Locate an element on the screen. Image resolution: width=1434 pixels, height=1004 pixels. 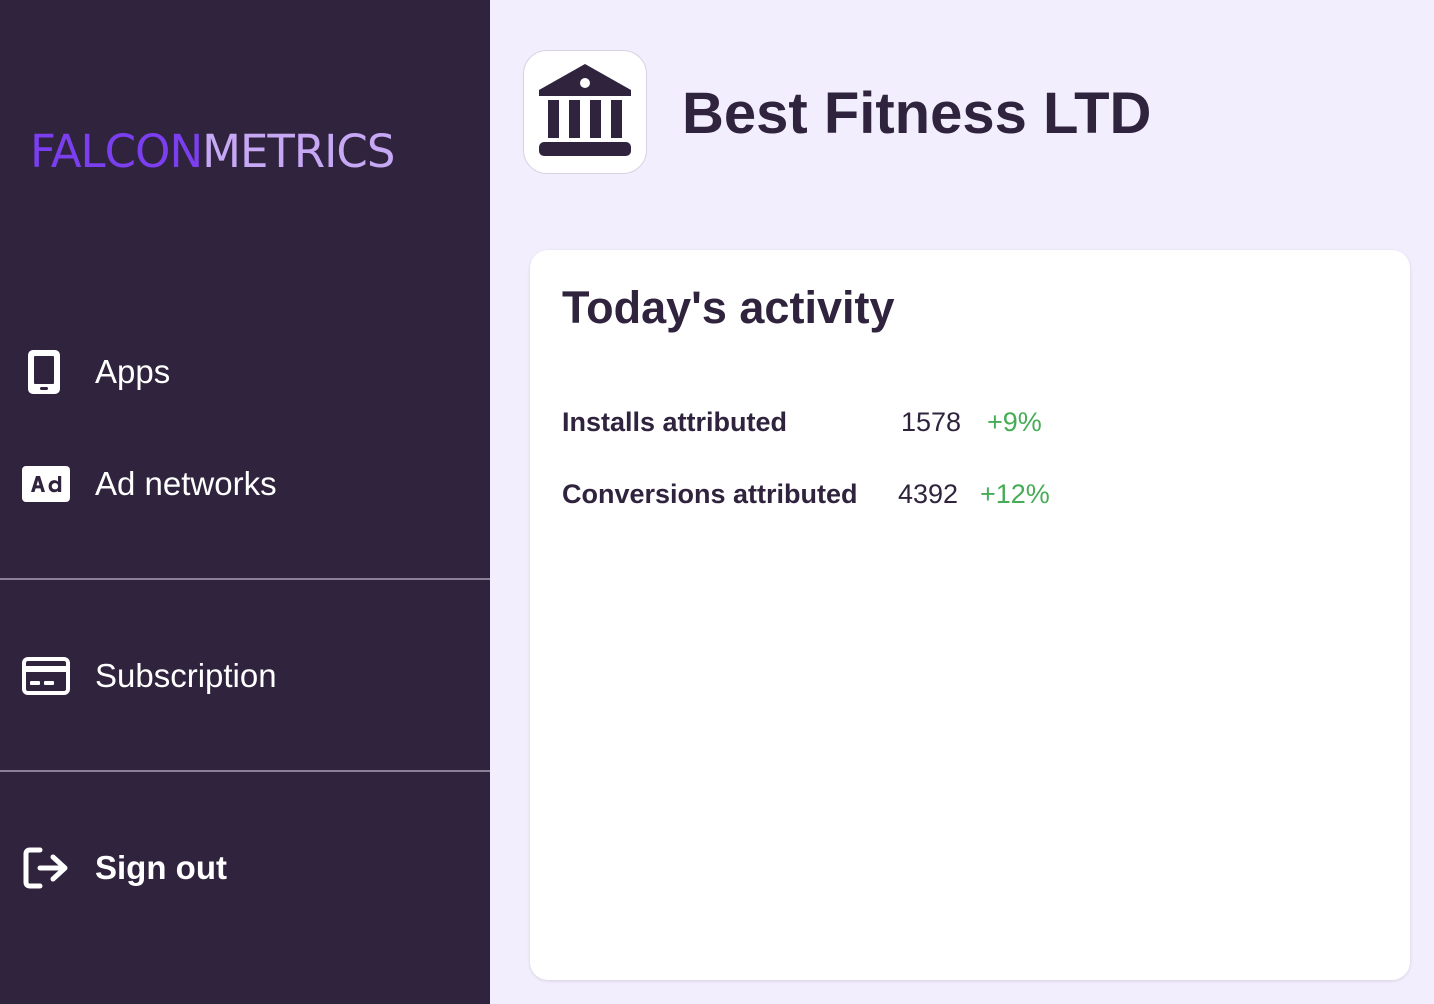
falconmetrics-logo: FALCONMETRICS is located at coordinates (212, 151).